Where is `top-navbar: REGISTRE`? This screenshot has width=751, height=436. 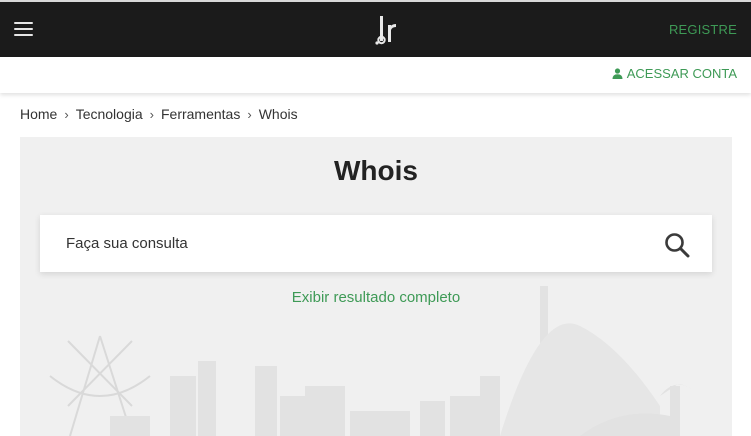 top-navbar: REGISTRE is located at coordinates (375, 29).